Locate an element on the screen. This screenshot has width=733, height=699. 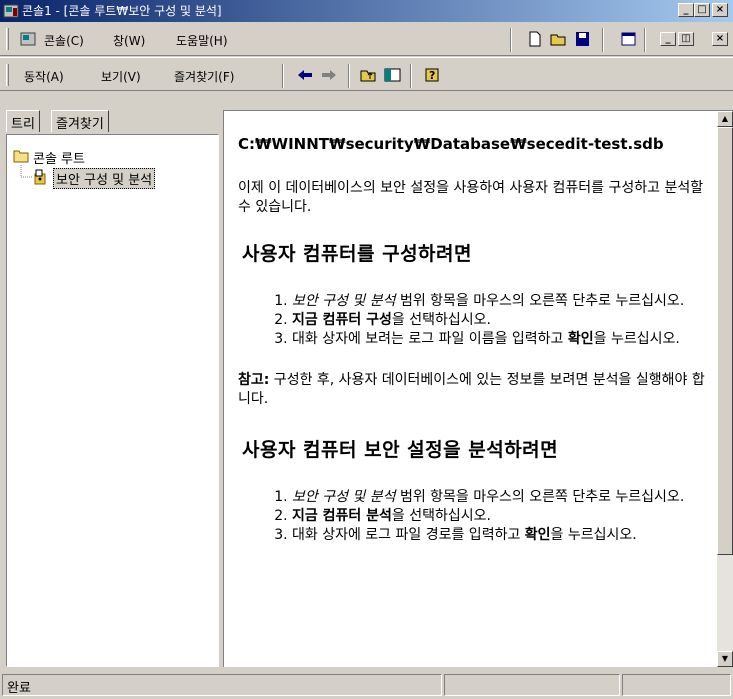
vertical-scrollbar: ▲ ▼ is located at coordinates (725, 389).